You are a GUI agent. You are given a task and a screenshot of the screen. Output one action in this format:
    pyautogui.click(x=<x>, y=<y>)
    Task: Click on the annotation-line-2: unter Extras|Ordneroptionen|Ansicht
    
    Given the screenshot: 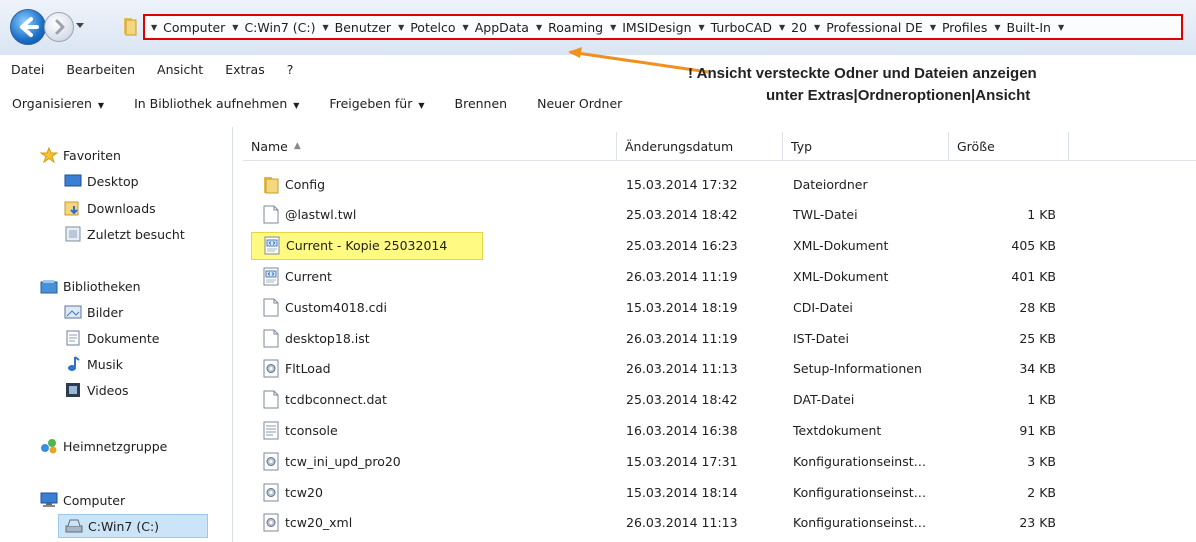 What is the action you would take?
    pyautogui.click(x=898, y=95)
    